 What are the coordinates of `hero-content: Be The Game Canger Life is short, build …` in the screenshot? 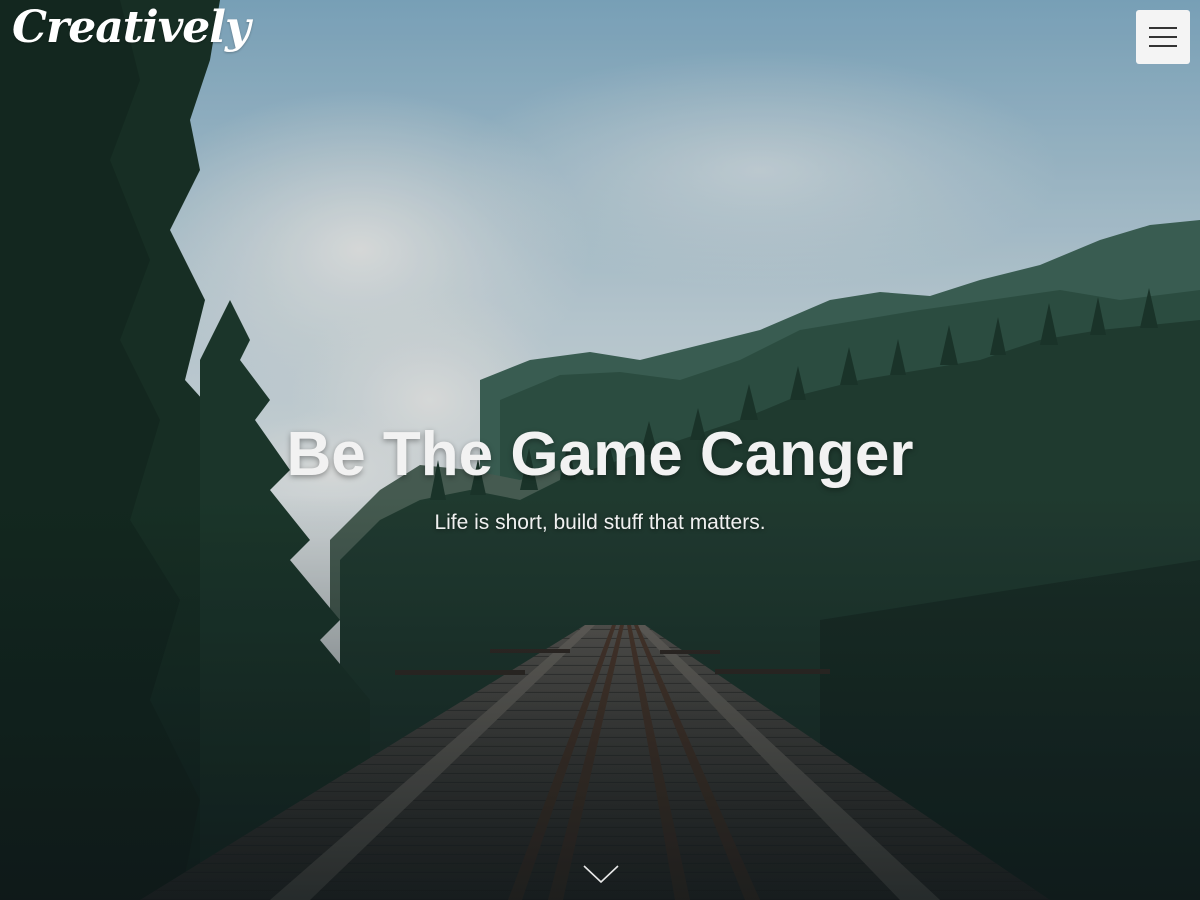 It's located at (600, 475).